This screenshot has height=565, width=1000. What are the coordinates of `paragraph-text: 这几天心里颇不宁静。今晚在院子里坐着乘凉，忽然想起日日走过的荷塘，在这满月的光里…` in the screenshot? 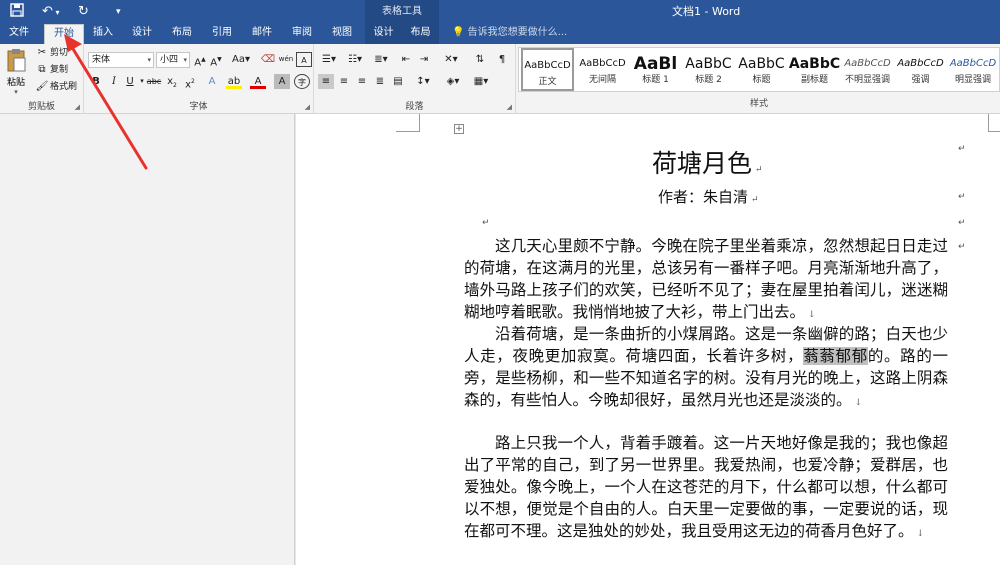 It's located at (706, 279).